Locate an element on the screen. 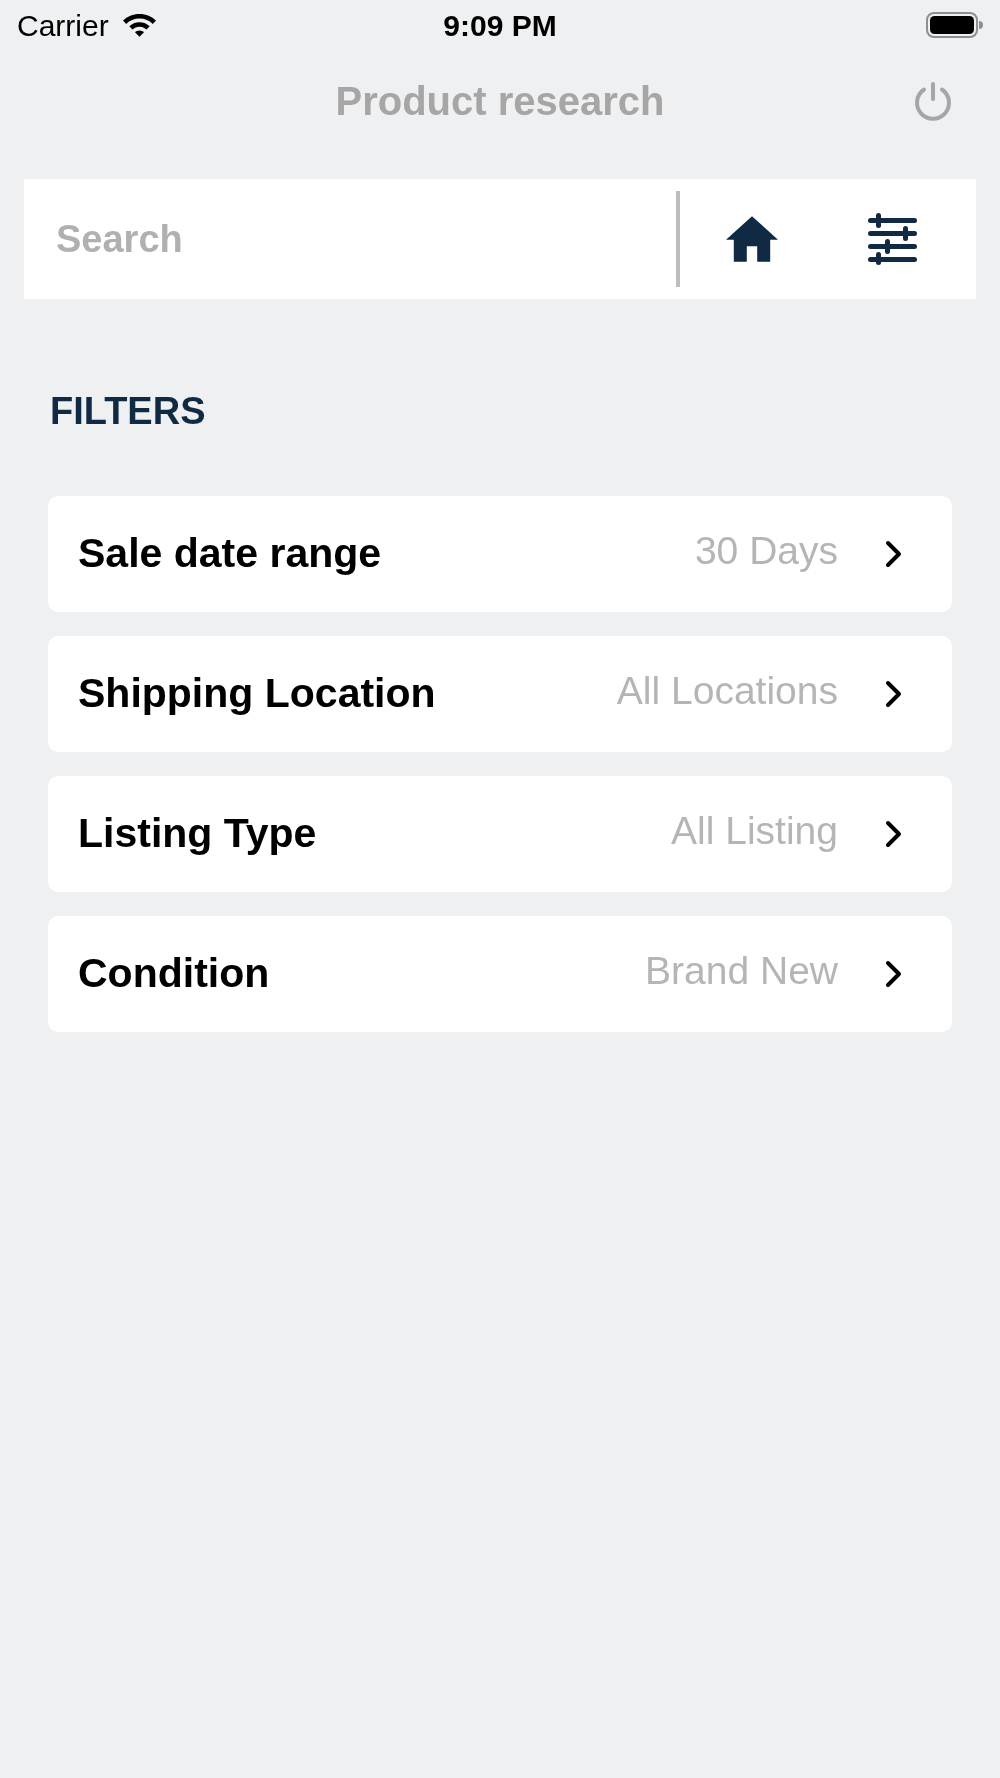  filter-row: Listing Type All Listing is located at coordinates (500, 834).